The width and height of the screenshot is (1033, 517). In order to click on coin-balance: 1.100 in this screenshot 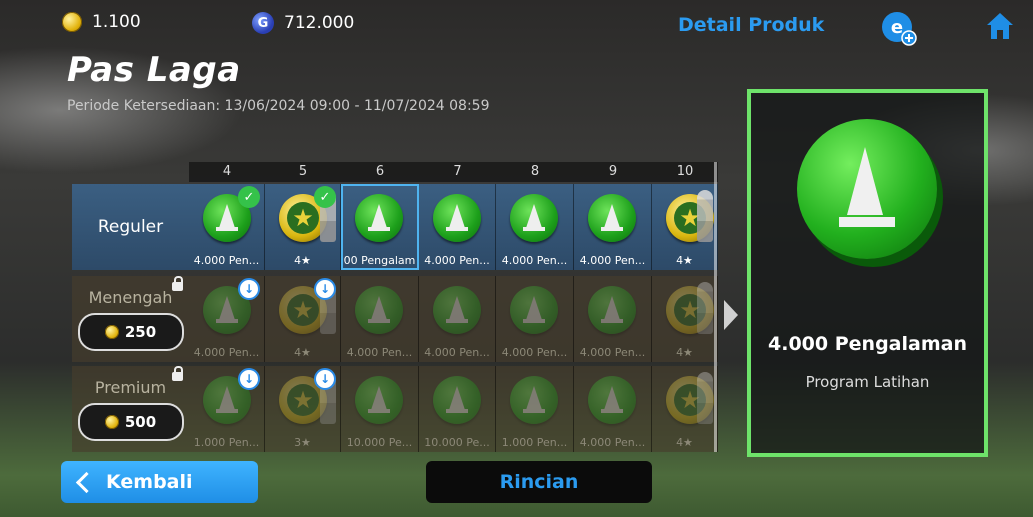, I will do `click(101, 22)`.